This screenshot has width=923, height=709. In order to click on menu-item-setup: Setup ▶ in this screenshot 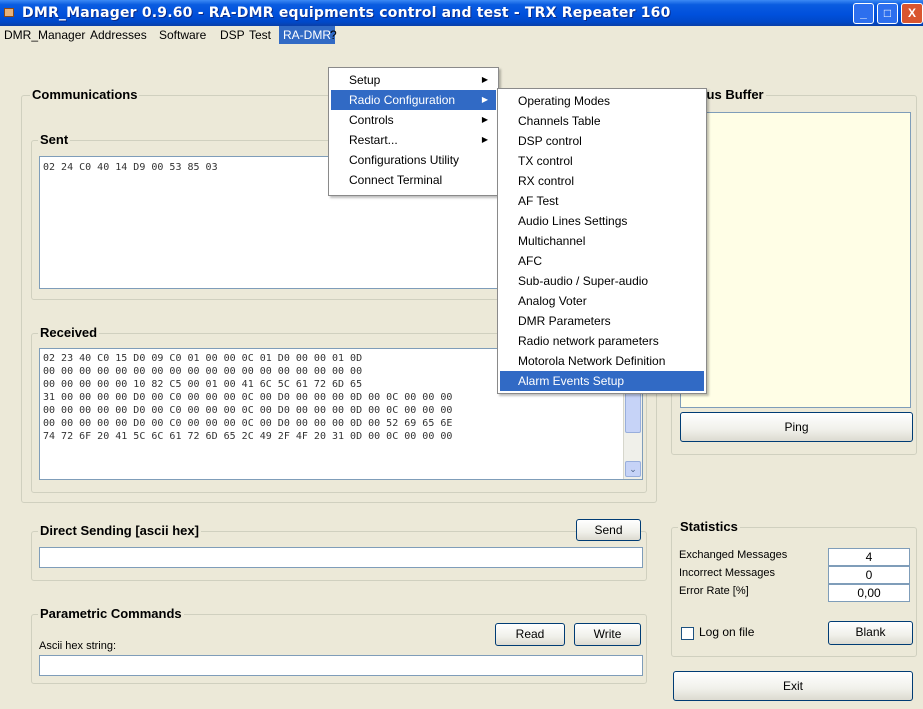, I will do `click(413, 80)`.